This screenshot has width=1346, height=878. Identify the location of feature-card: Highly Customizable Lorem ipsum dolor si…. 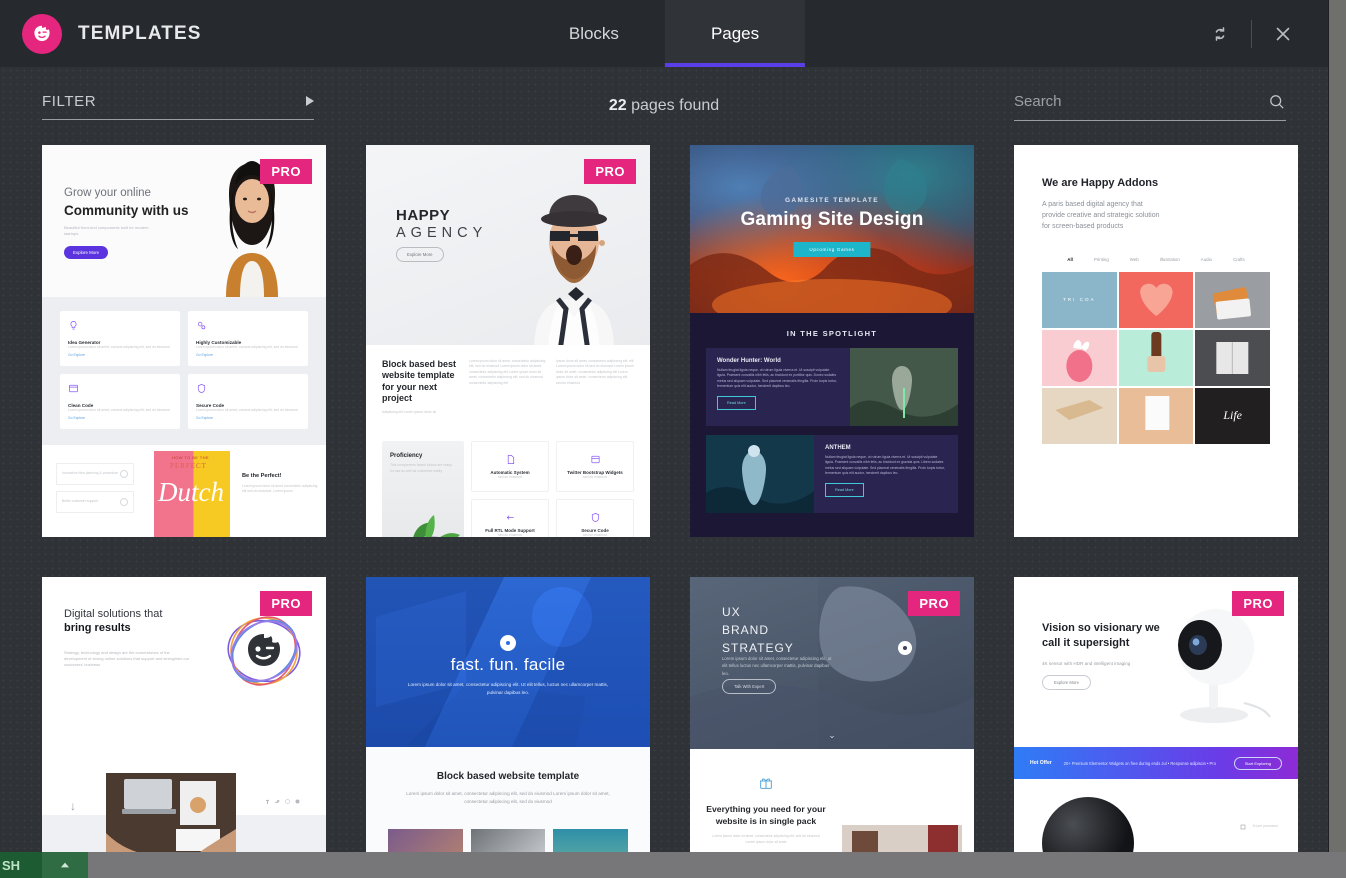
(248, 338).